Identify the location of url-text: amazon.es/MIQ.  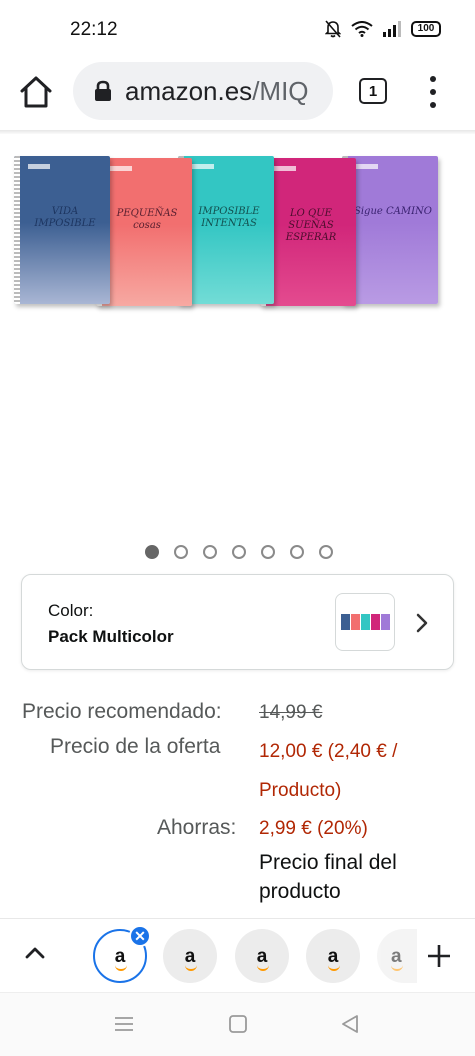
(217, 91).